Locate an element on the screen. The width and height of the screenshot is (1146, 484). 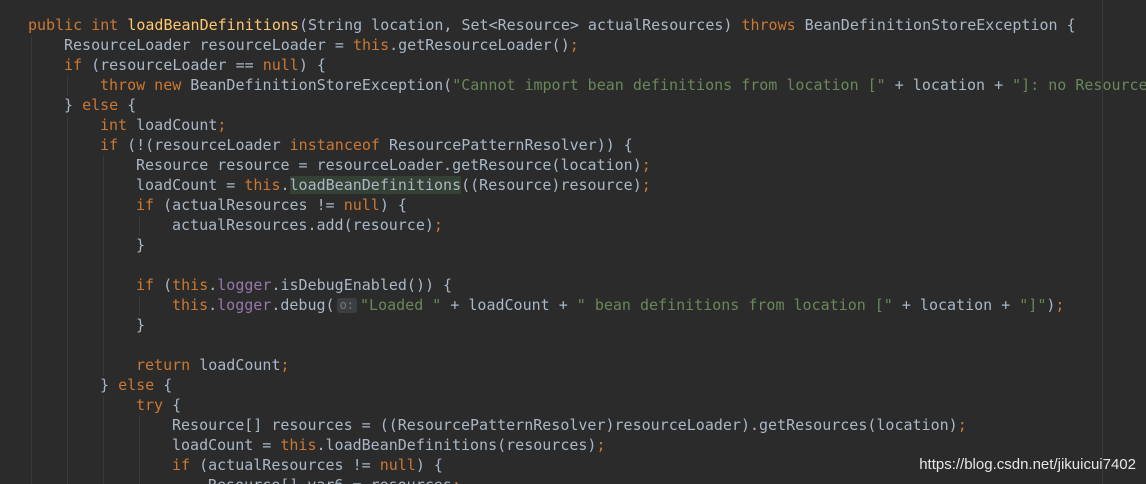
code-token: "]: no Resource is located at coordinates (1079, 85).